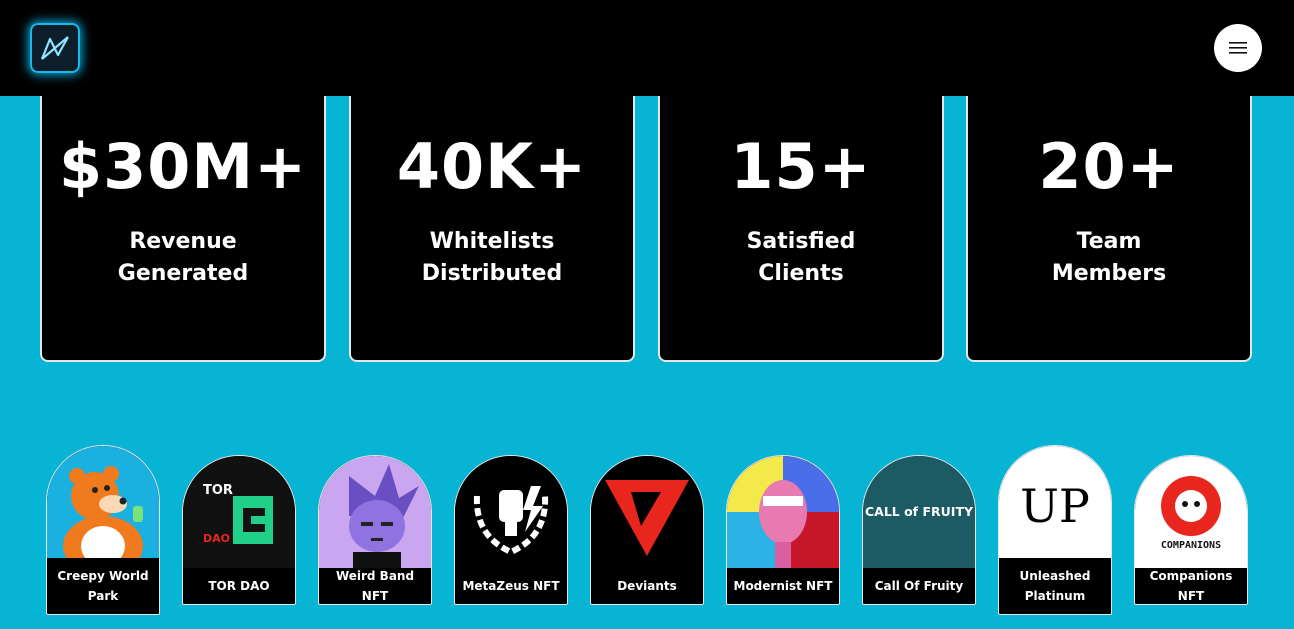 The image size is (1294, 629). What do you see at coordinates (783, 586) in the screenshot?
I see `project-name: Modernist NFT` at bounding box center [783, 586].